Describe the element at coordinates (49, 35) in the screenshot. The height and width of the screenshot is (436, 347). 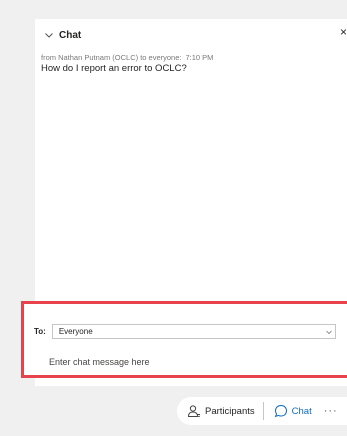
I see `chevron-down-icon` at that location.